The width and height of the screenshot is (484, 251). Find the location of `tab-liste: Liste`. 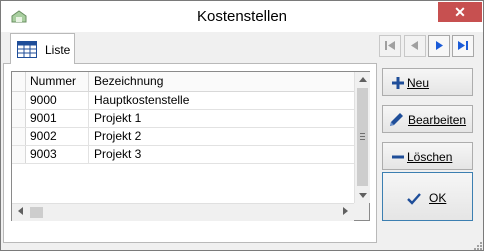

tab-liste: Liste is located at coordinates (42, 48).